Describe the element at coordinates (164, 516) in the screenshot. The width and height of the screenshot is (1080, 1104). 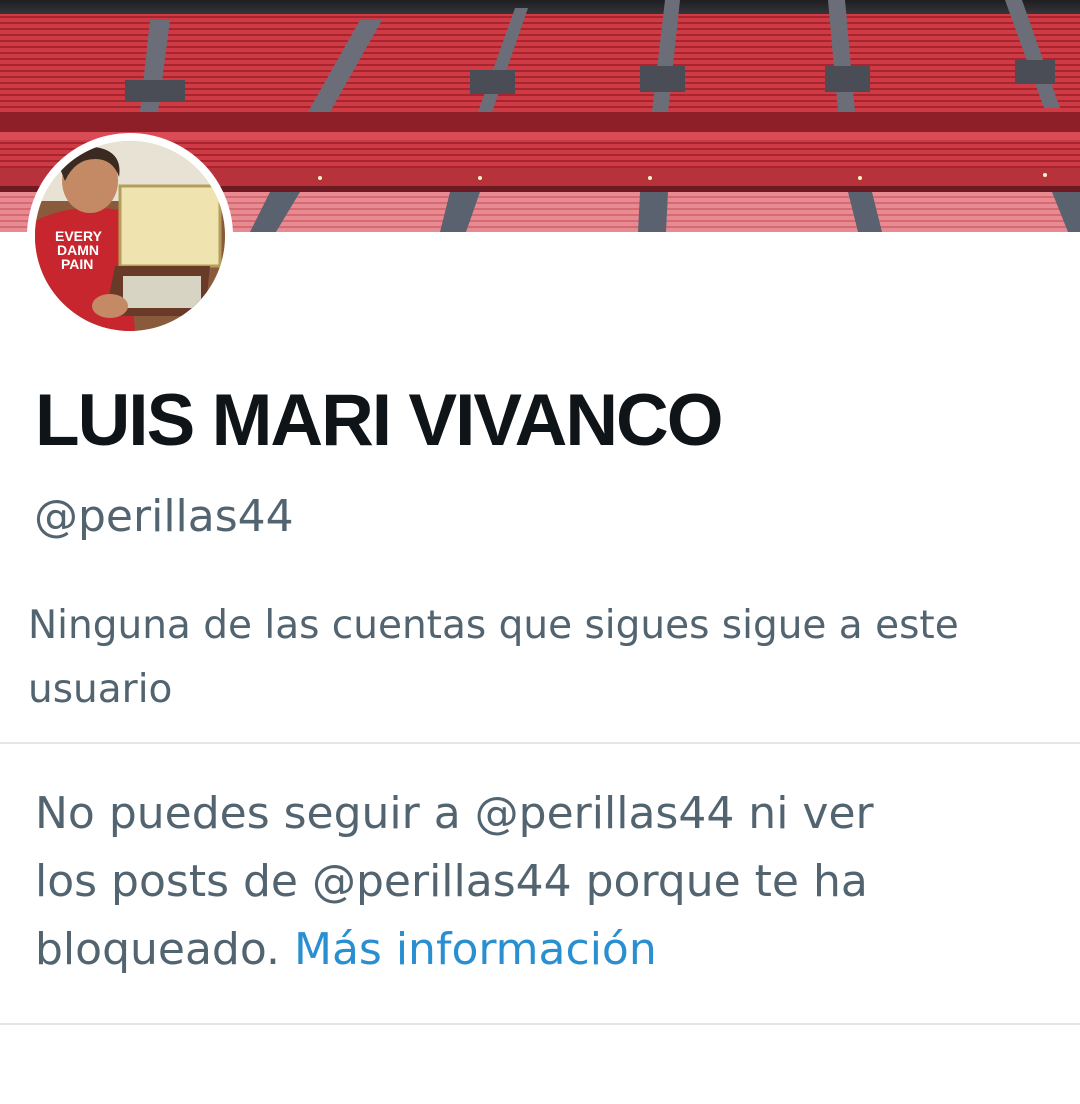
I see `username-handle: @perillas44` at that location.